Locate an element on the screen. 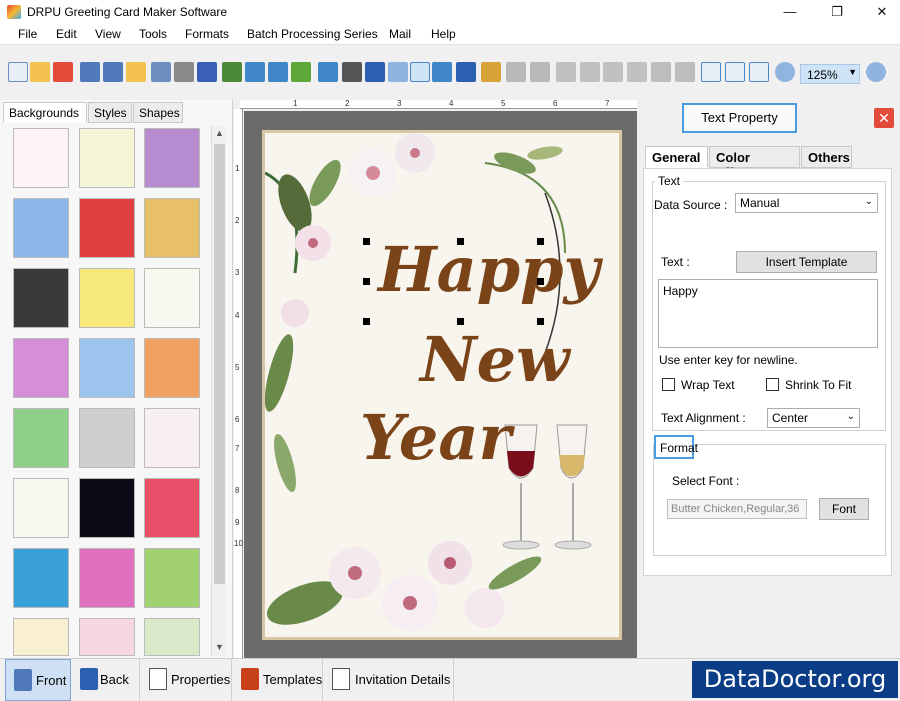 This screenshot has height=701, width=900. data-source-select: Manual ⌄ is located at coordinates (806, 203).